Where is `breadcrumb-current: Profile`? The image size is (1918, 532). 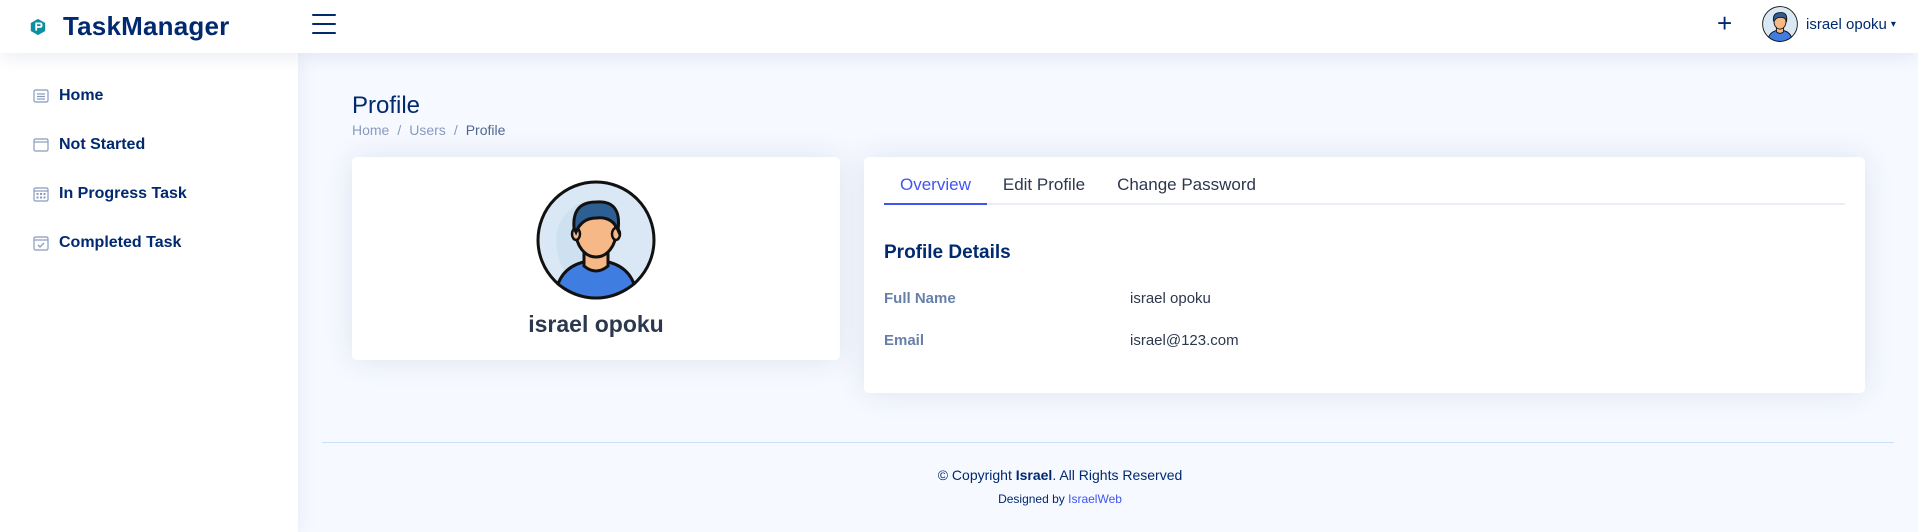 breadcrumb-current: Profile is located at coordinates (485, 130).